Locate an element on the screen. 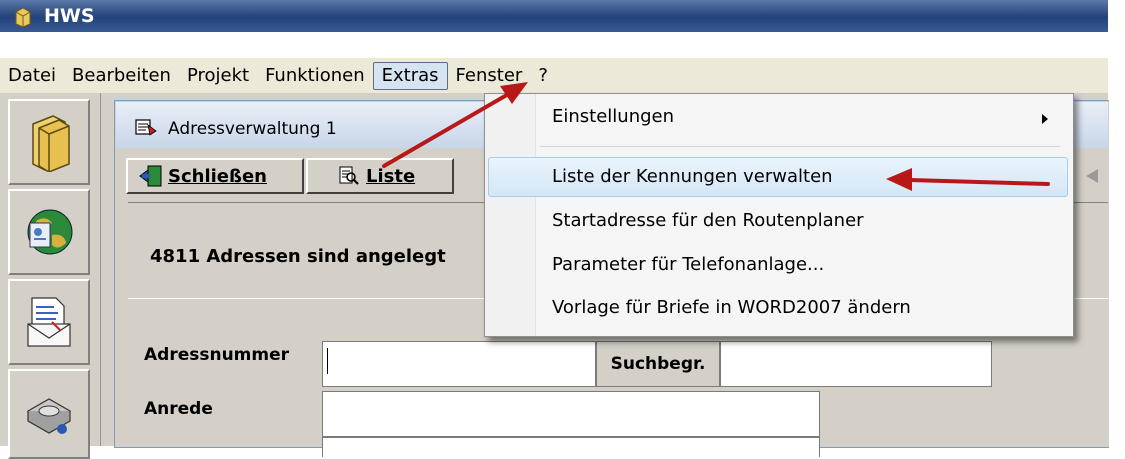 This screenshot has width=1125, height=459. annotation-arrow-to-extras is located at coordinates (455, 125).